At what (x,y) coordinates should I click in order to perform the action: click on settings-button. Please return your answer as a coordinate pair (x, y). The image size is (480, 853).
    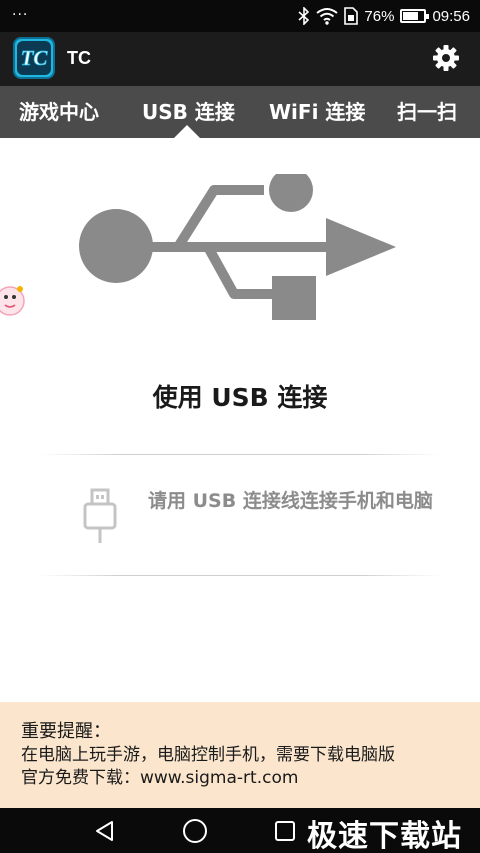
    Looking at the image, I should click on (446, 58).